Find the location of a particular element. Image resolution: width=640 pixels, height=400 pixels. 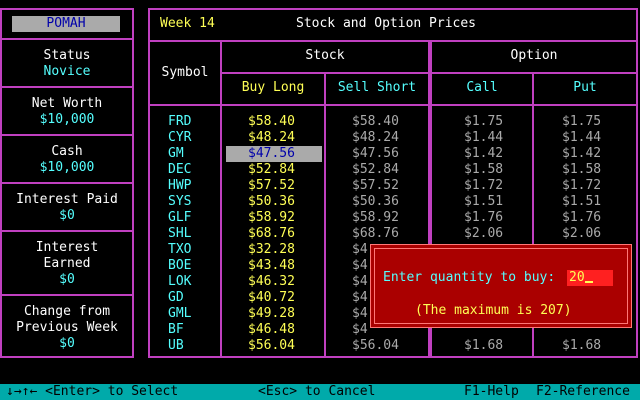

buy-long-cell: $58.92 is located at coordinates (285, 218).